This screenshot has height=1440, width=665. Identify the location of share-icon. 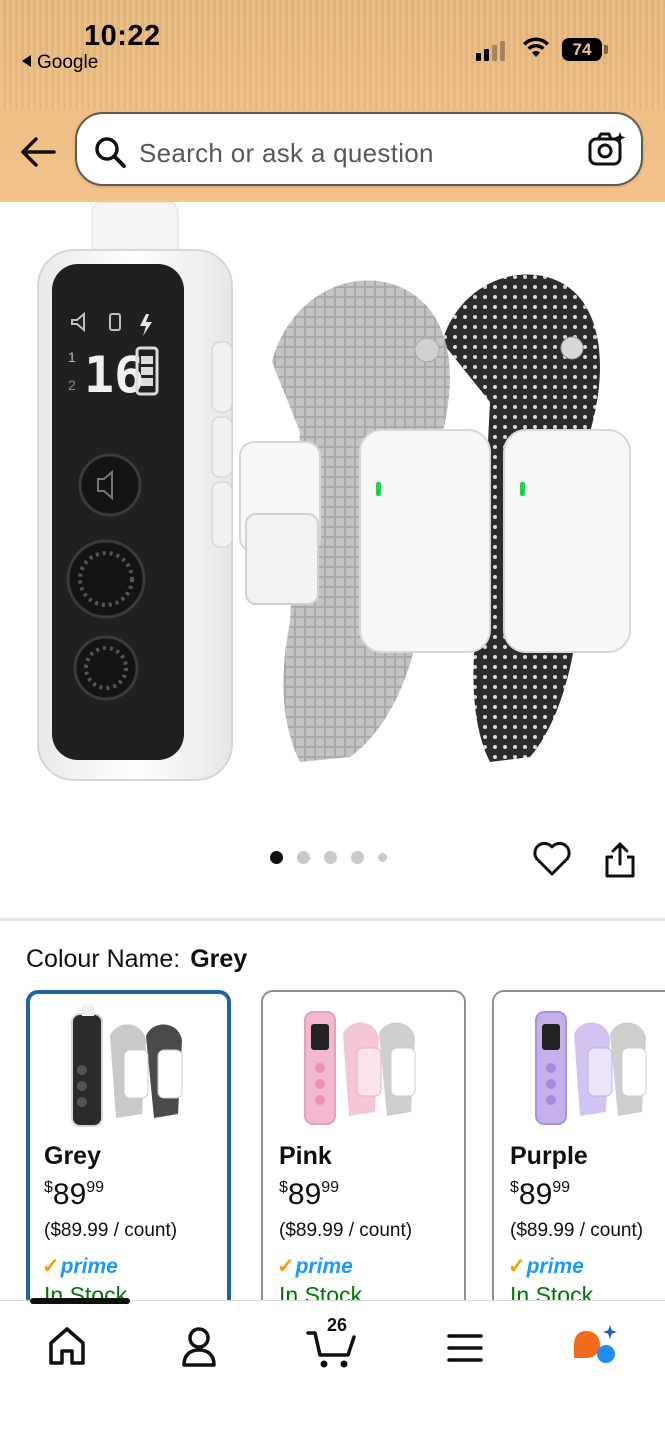
(620, 860).